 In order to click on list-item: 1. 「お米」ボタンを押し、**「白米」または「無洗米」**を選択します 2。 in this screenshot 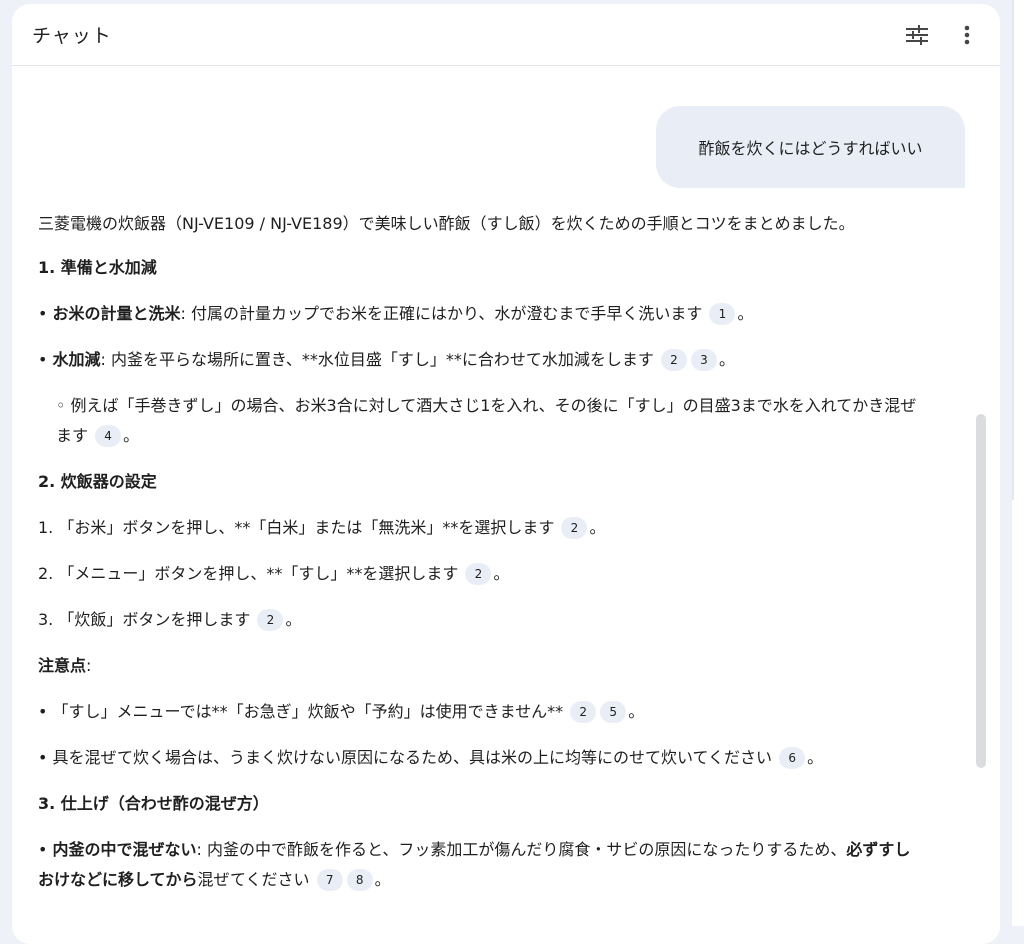, I will do `click(322, 528)`.